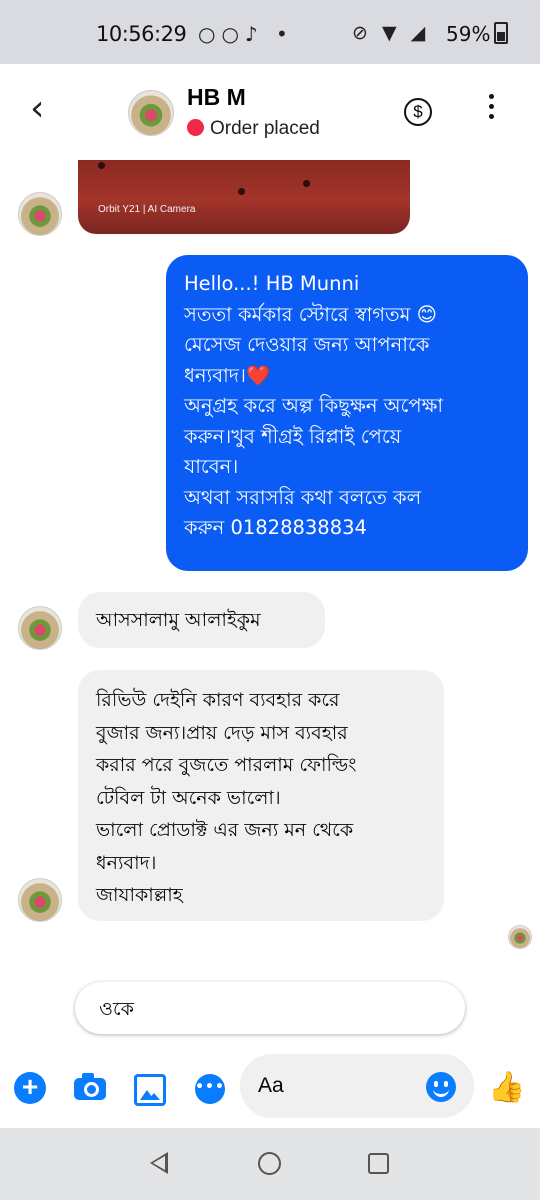 Image resolution: width=540 pixels, height=1200 pixels. I want to click on back-arrow-icon: ‹, so click(37, 108).